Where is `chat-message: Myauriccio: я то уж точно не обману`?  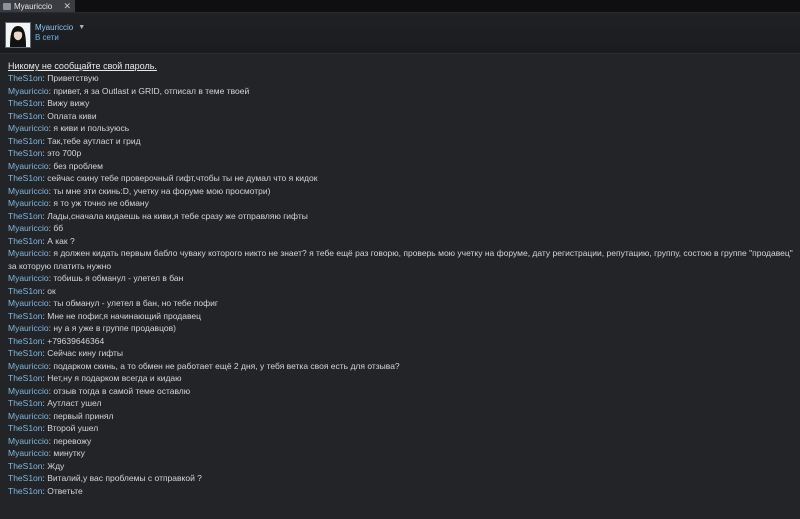
chat-message: Myauriccio: я то уж точно не обману is located at coordinates (403, 203).